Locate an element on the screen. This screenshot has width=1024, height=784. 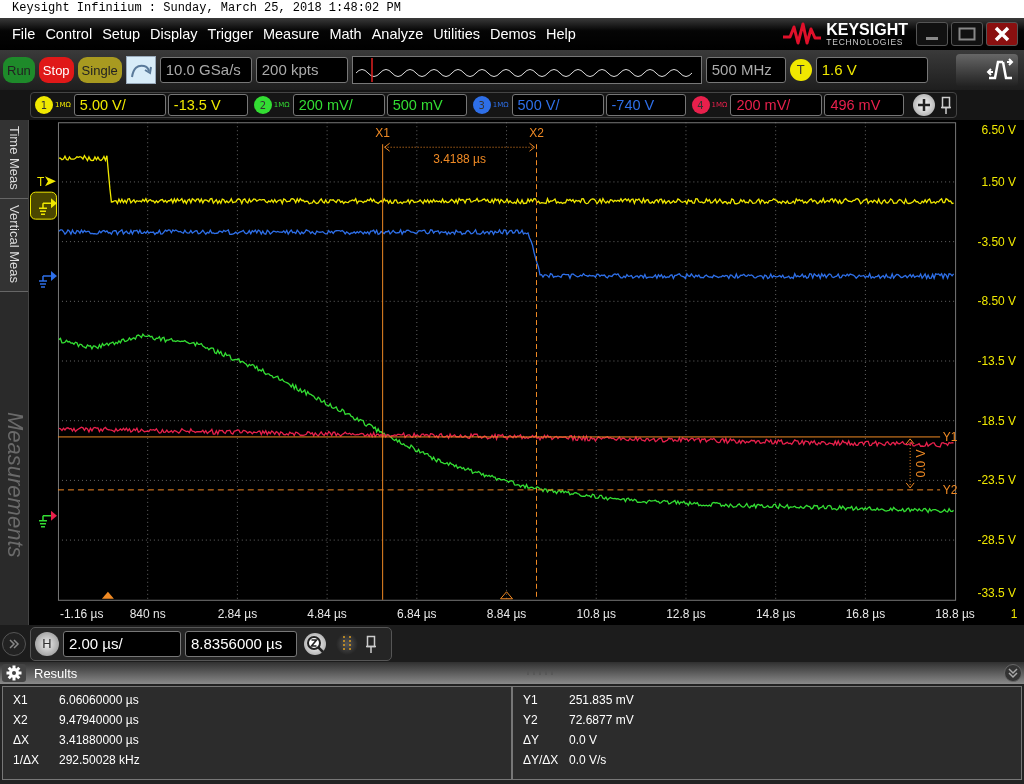
axis-label: 10.8 µs is located at coordinates (596, 613).